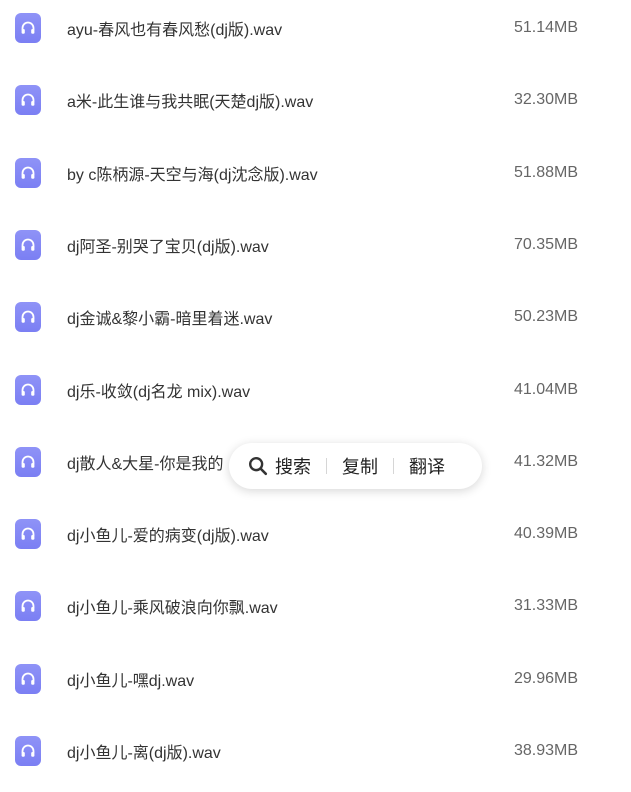 The image size is (631, 792). What do you see at coordinates (258, 466) in the screenshot?
I see `search-icon` at bounding box center [258, 466].